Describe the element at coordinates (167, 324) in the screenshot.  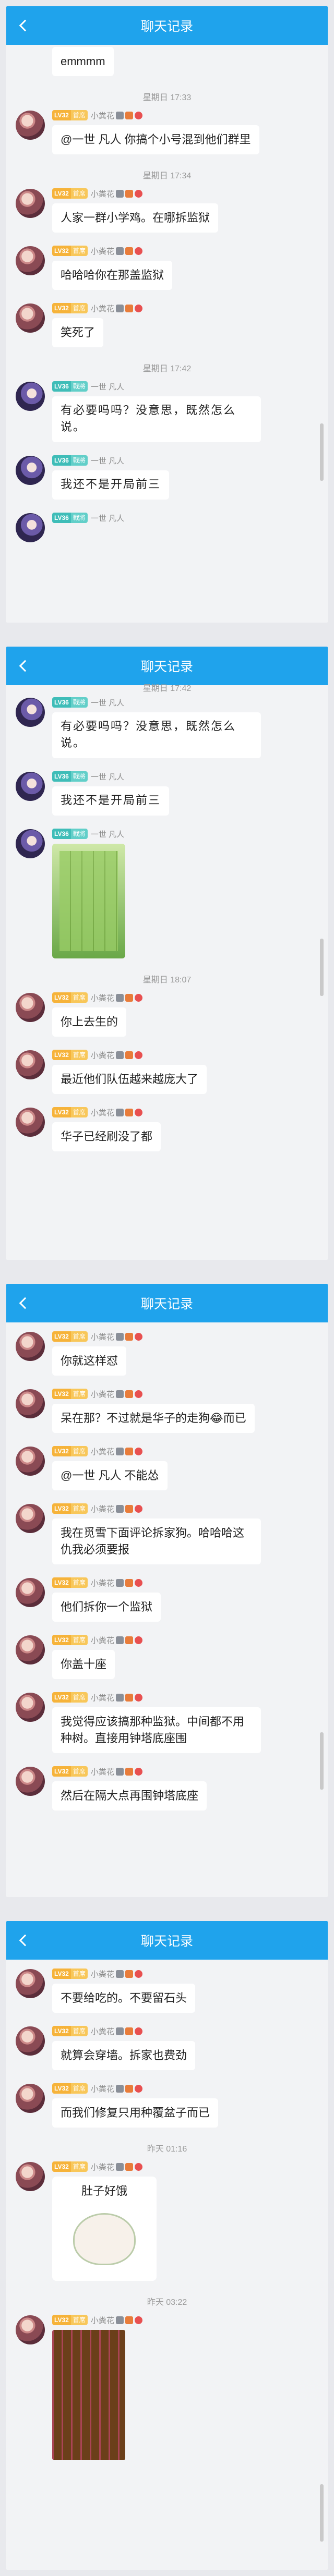
I see `message: LV32 首席 小粪花 笑死了` at that location.